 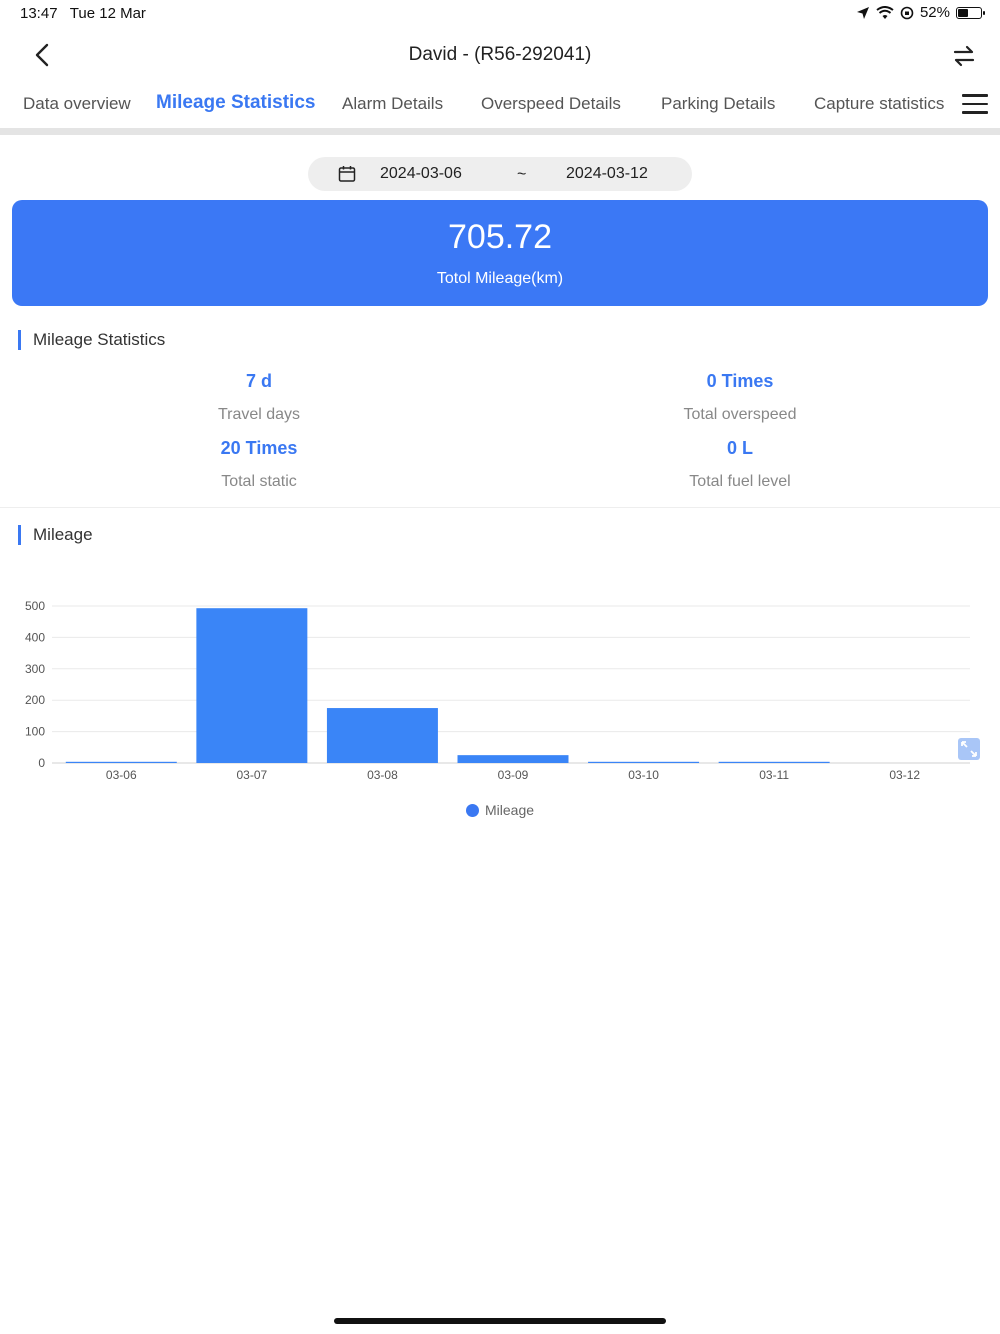 What do you see at coordinates (500, 131) in the screenshot?
I see `tab-divider` at bounding box center [500, 131].